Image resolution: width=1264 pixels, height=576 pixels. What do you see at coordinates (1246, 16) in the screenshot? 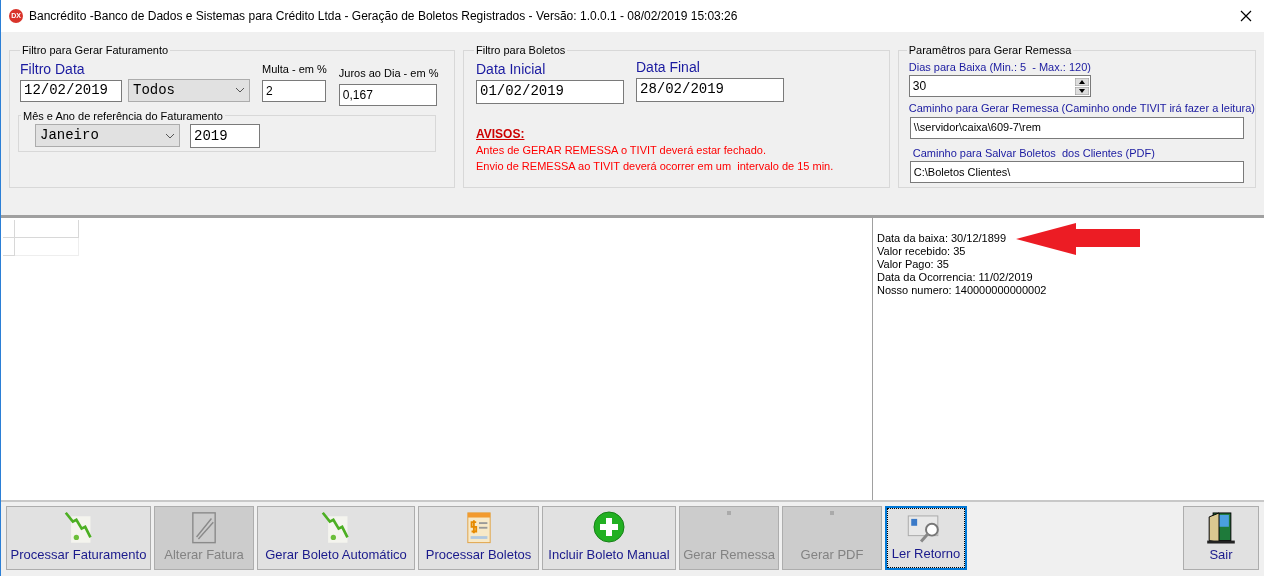
I see `close-icon` at bounding box center [1246, 16].